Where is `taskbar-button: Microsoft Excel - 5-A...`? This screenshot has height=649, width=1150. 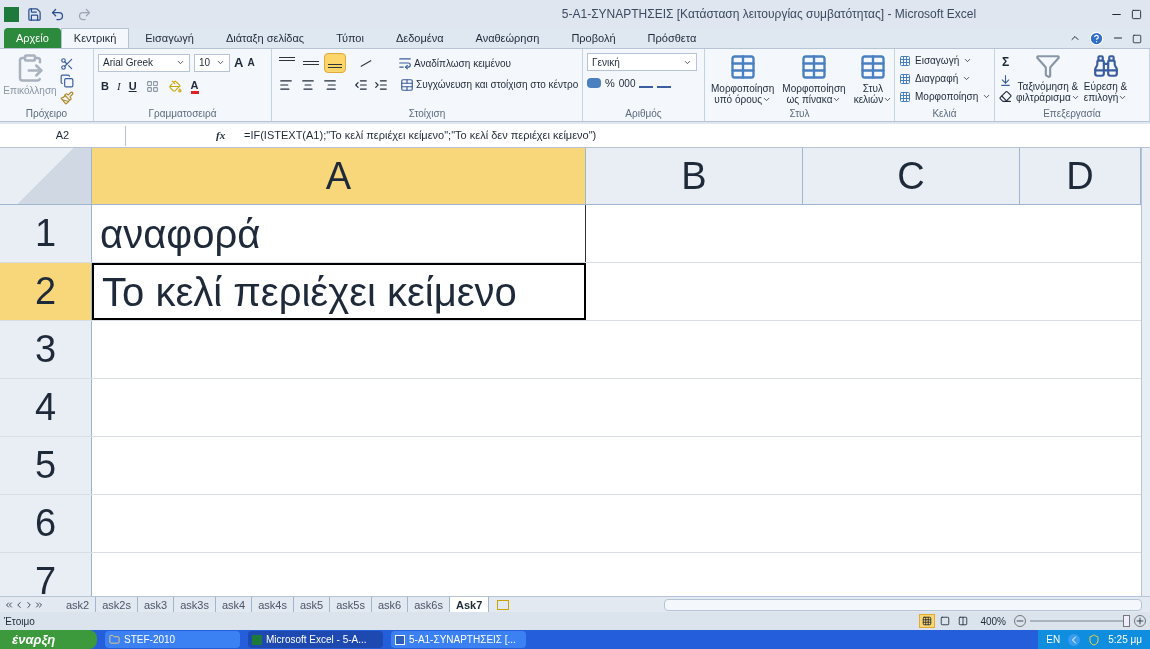
taskbar-button: Microsoft Excel - 5-A... is located at coordinates (315, 639).